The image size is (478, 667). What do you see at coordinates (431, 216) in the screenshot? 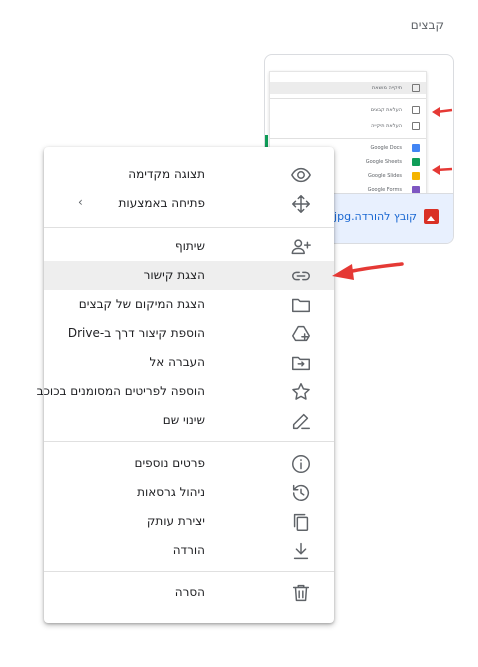
I see `image-file-icon` at bounding box center [431, 216].